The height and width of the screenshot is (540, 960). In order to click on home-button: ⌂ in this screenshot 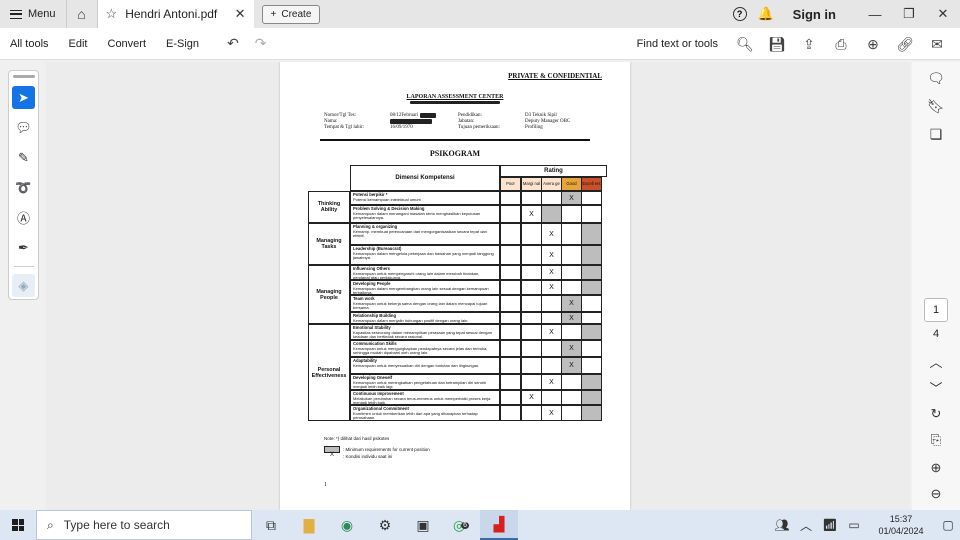, I will do `click(81, 14)`.